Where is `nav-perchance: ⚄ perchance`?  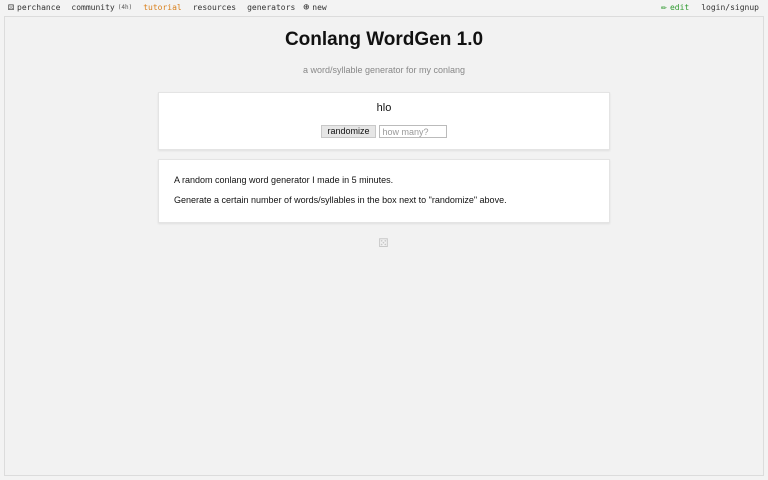
nav-perchance: ⚄ perchance is located at coordinates (34, 8).